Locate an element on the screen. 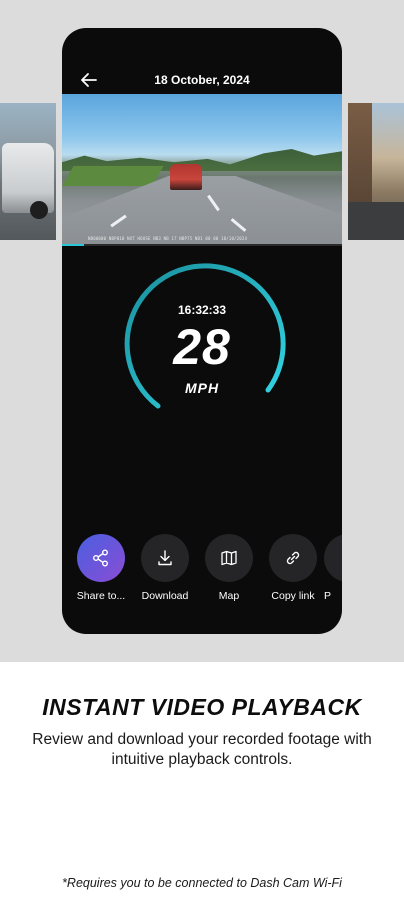  map-button: Map is located at coordinates (229, 568).